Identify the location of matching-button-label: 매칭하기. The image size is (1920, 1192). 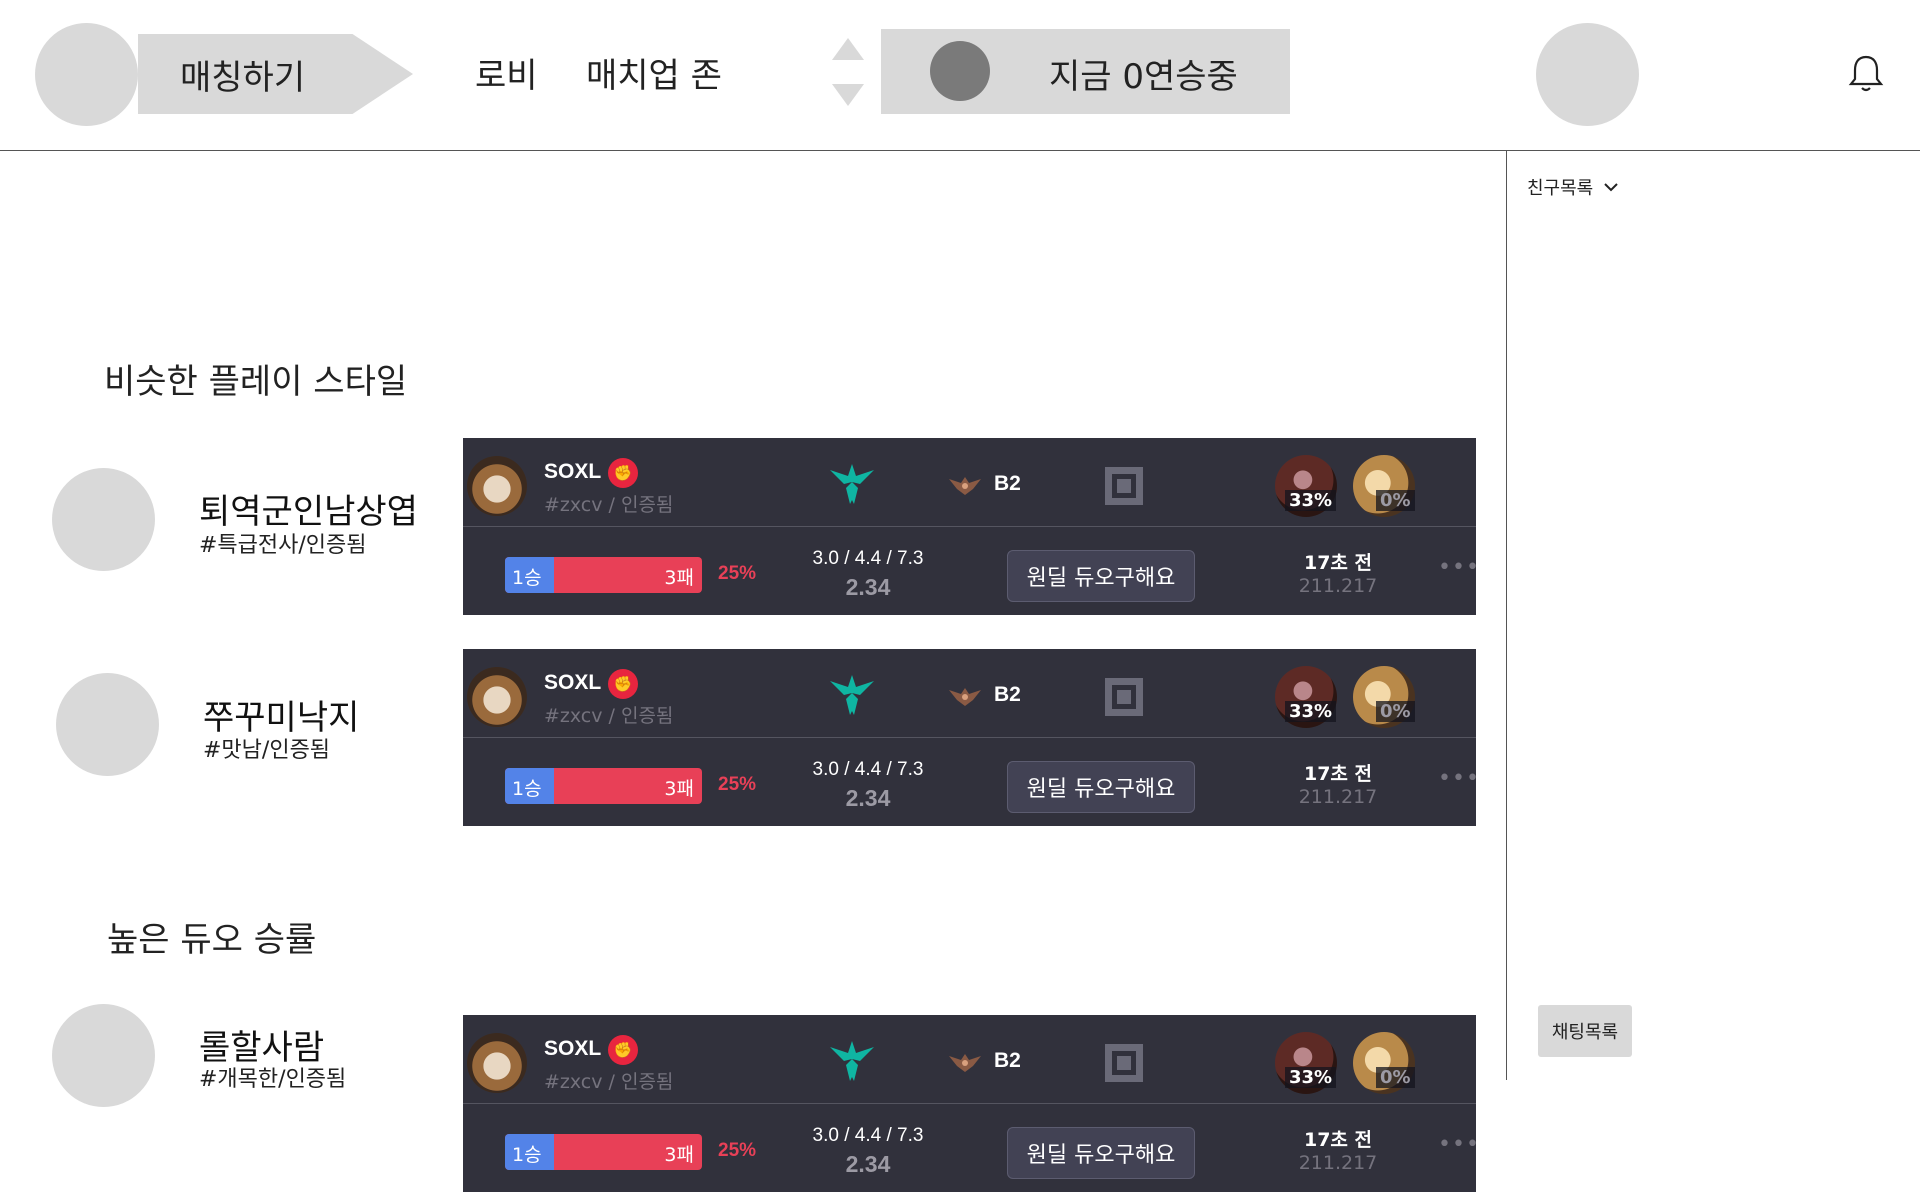
(243, 78).